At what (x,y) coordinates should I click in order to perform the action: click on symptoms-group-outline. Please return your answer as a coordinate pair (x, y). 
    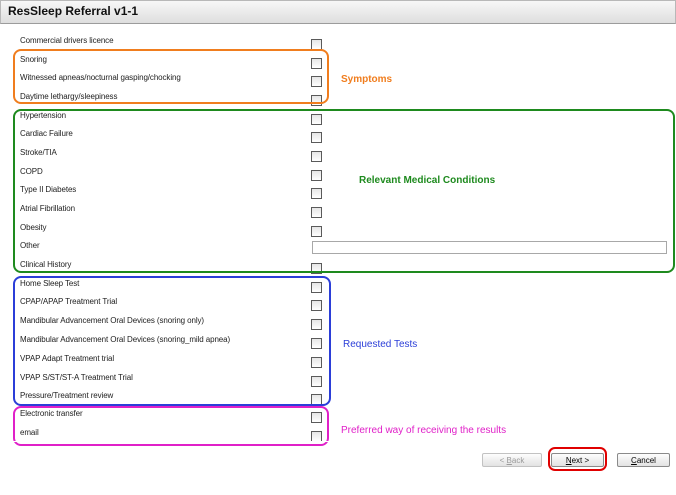
    Looking at the image, I should click on (171, 76).